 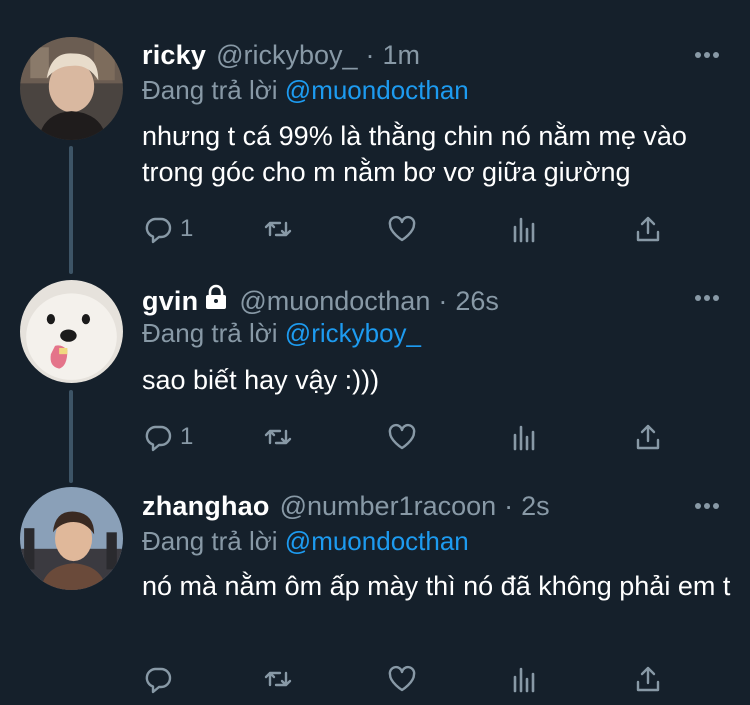 I want to click on avatar-photo, so click(x=71, y=538).